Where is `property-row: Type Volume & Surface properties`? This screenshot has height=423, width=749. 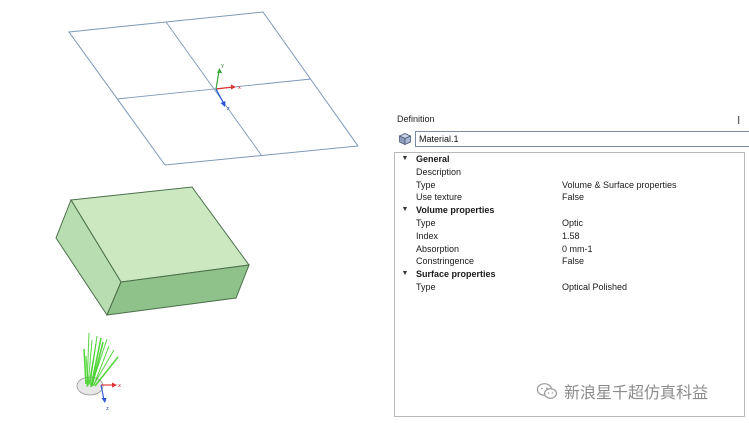 property-row: Type Volume & Surface properties is located at coordinates (569, 185).